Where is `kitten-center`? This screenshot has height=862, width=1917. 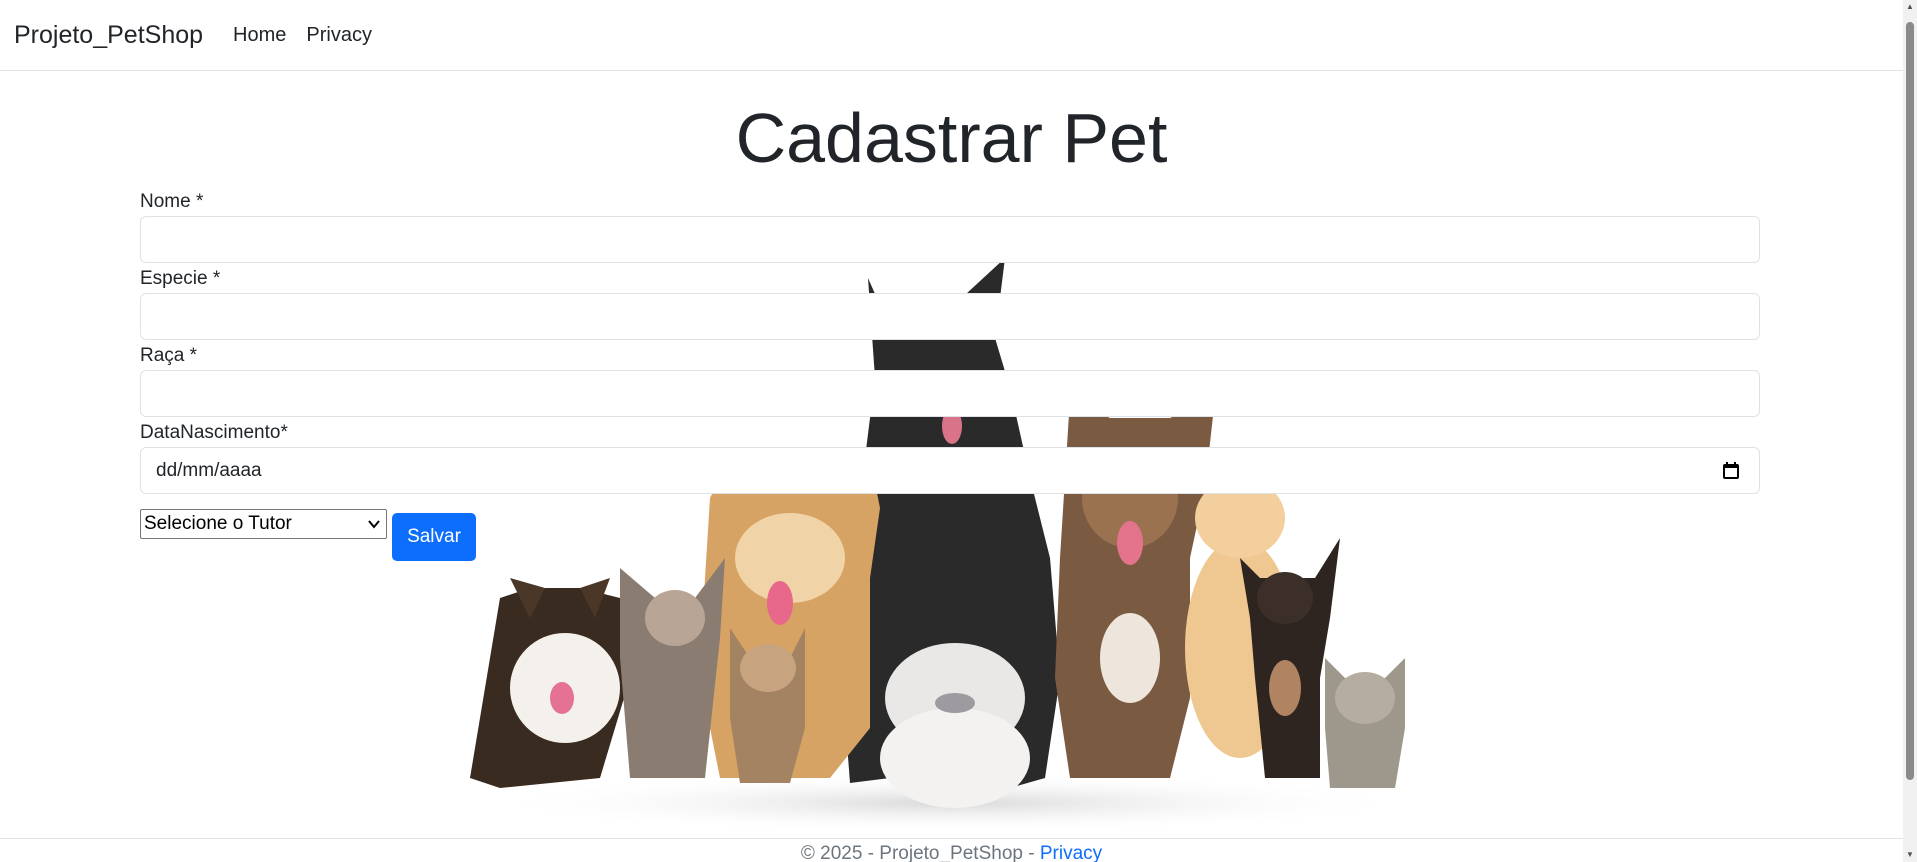 kitten-center is located at coordinates (767, 705).